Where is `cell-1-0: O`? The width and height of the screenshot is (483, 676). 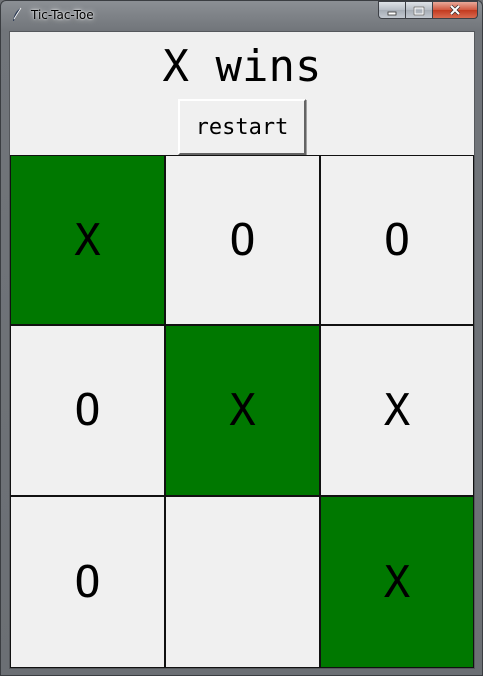
cell-1-0: O is located at coordinates (87, 410).